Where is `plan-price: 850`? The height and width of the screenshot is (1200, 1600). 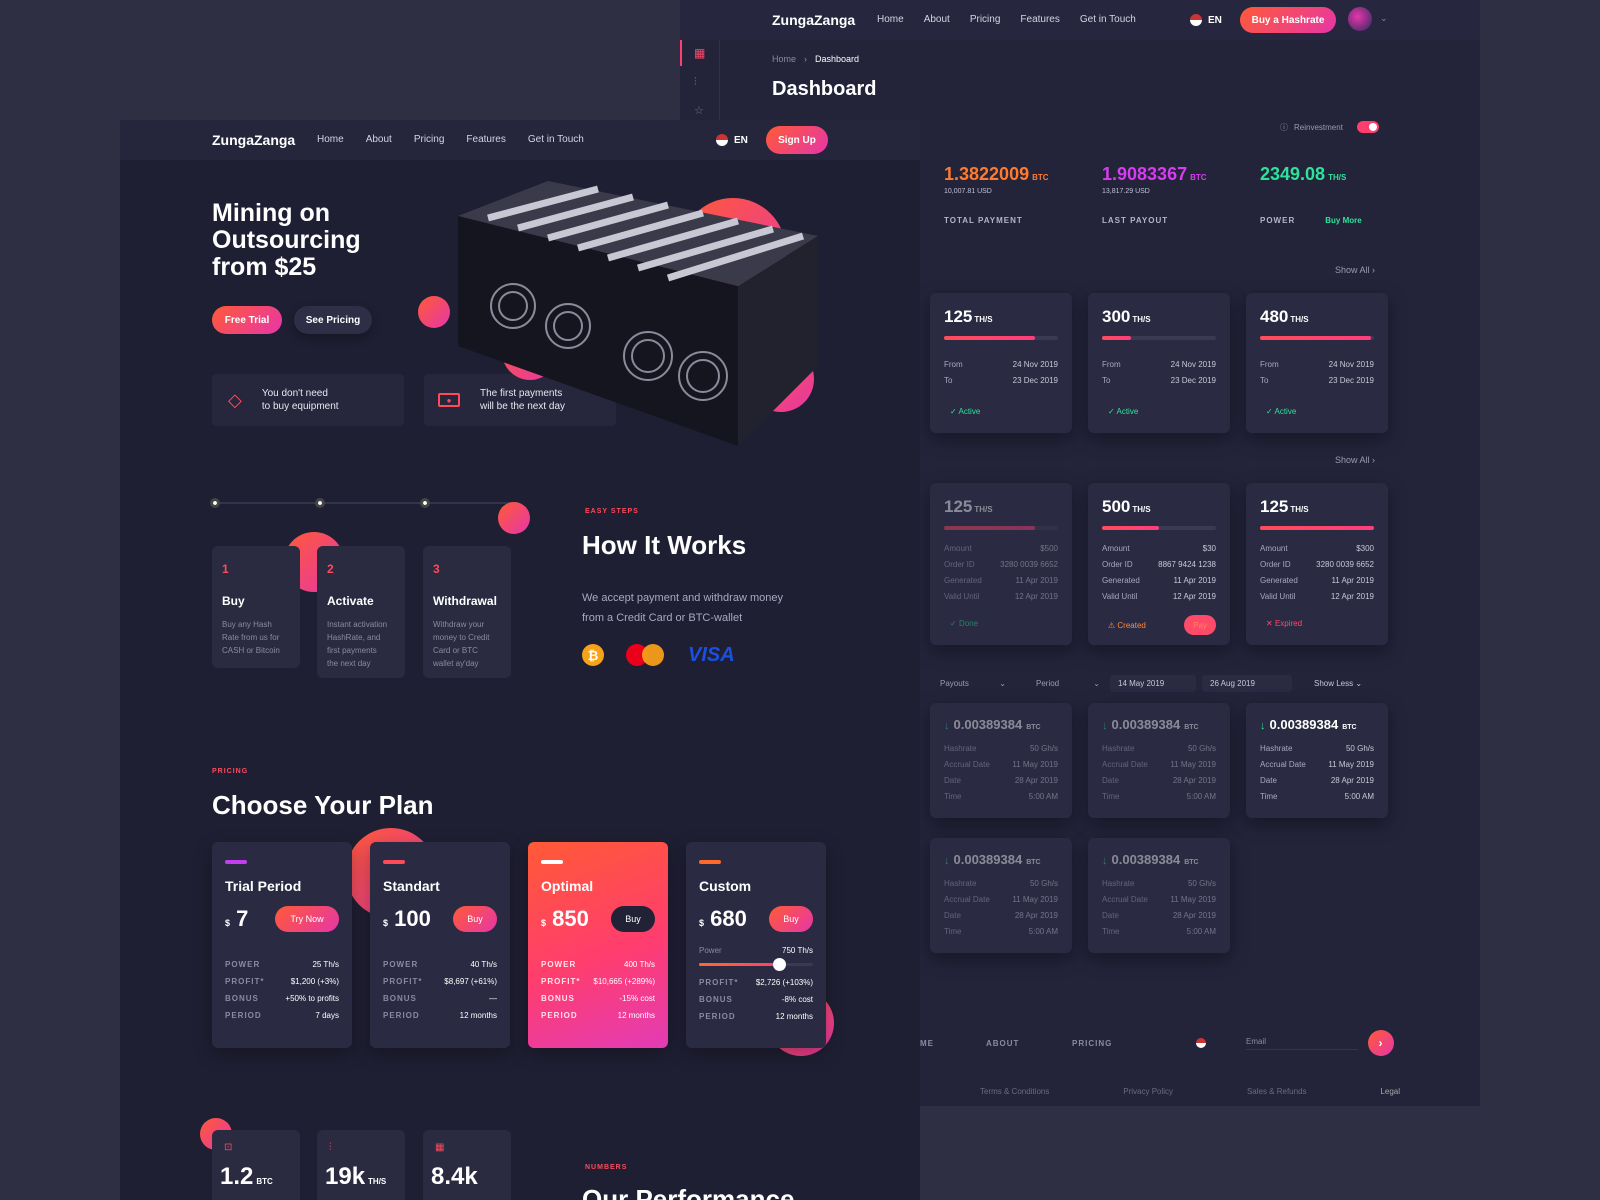 plan-price: 850 is located at coordinates (570, 918).